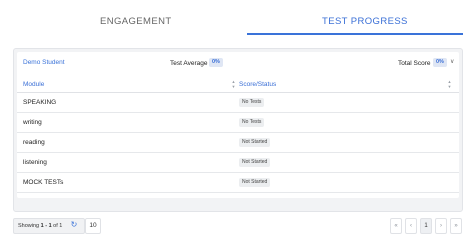  I want to click on module-cell: listening, so click(35, 162).